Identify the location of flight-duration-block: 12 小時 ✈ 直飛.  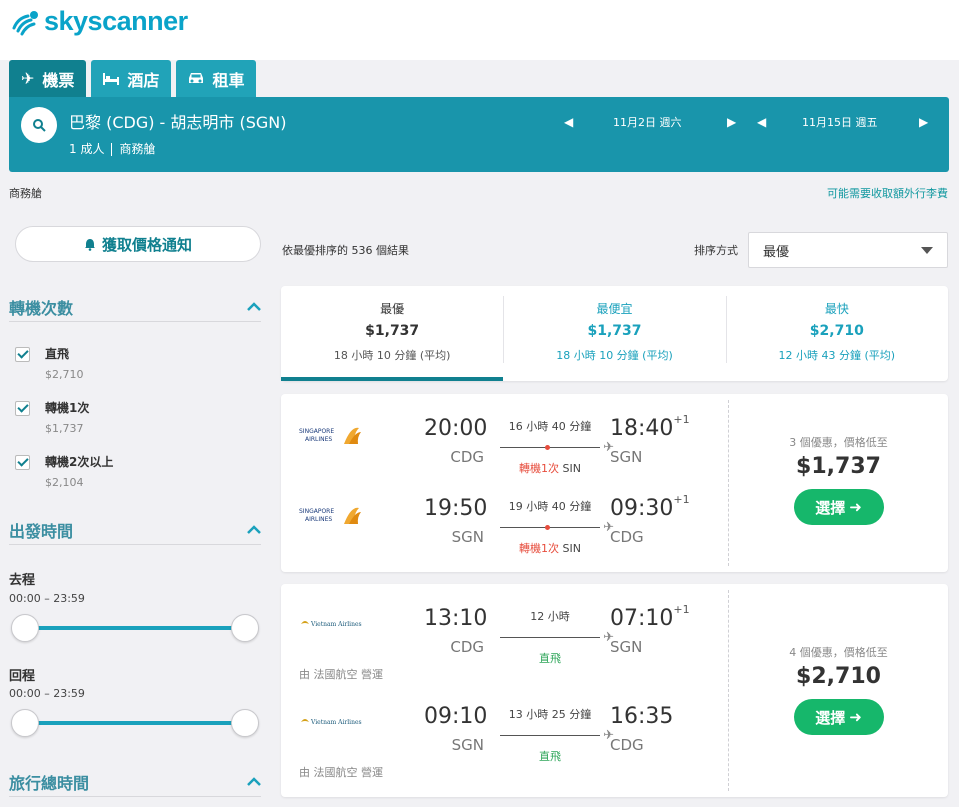
(557, 637).